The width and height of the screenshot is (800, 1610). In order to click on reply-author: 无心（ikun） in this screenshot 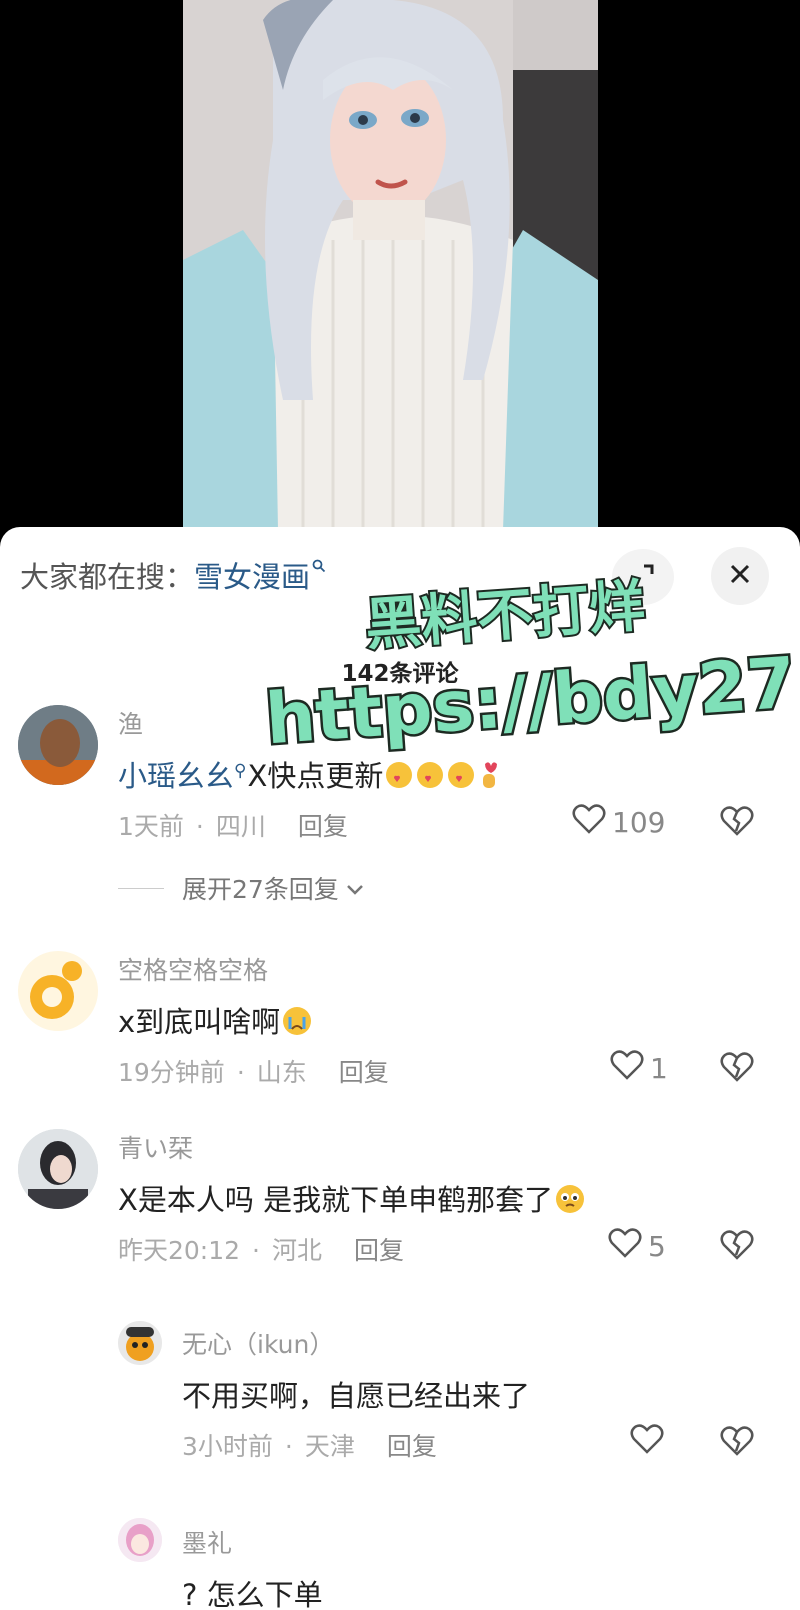, I will do `click(258, 1343)`.